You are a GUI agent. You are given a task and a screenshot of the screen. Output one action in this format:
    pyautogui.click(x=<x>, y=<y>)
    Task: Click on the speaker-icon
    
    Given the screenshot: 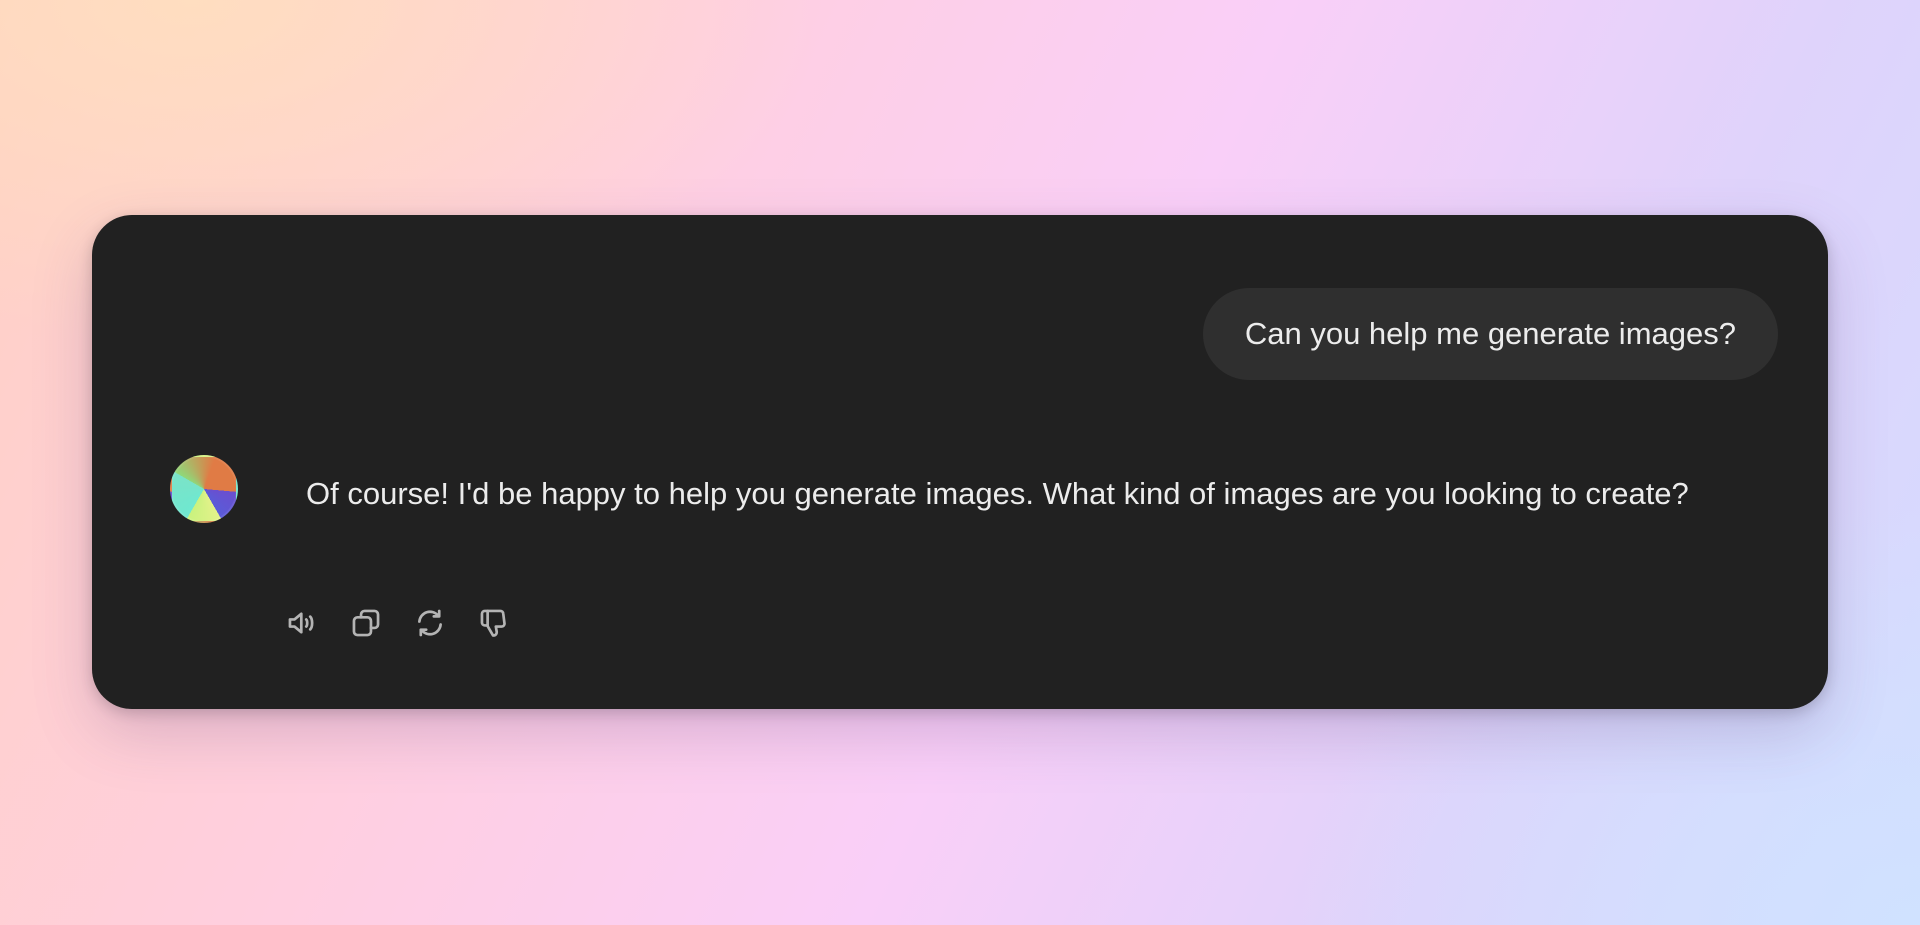 What is the action you would take?
    pyautogui.click(x=301, y=623)
    